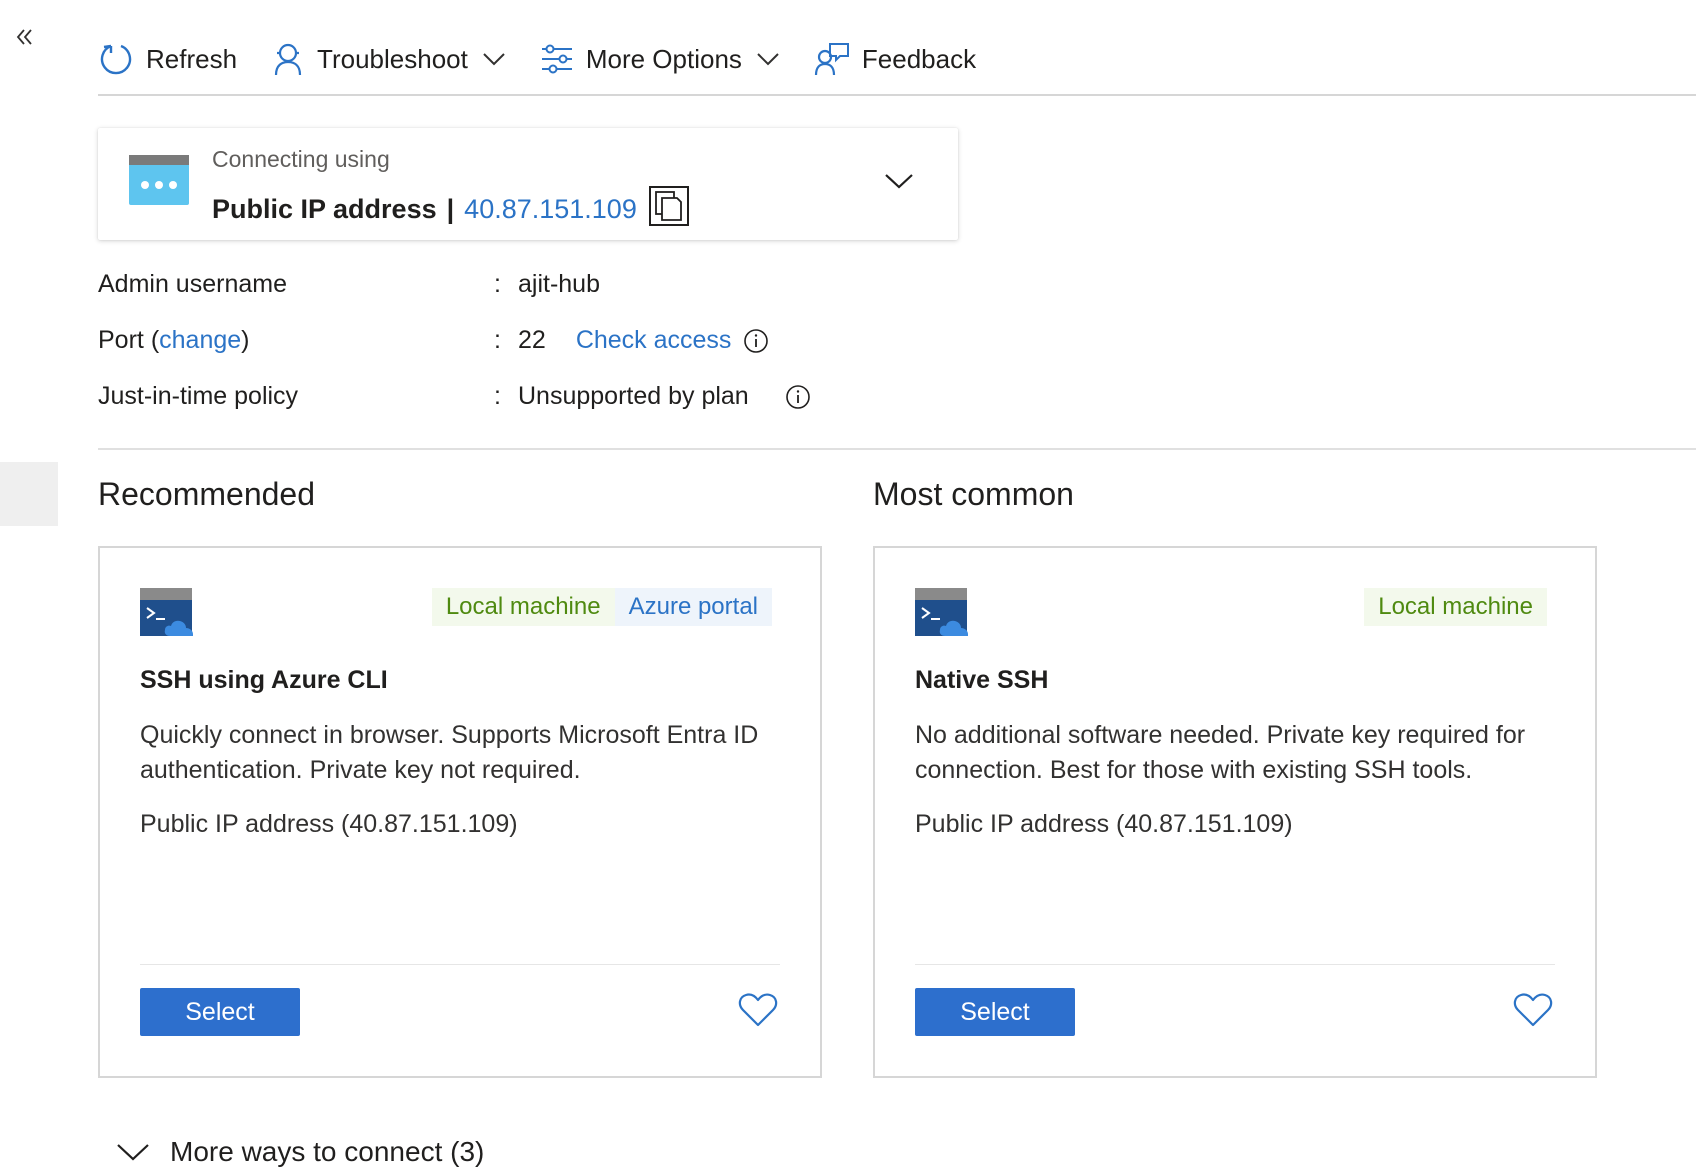  I want to click on connection-summary: Public IP address | 40.87.151.109, so click(450, 209).